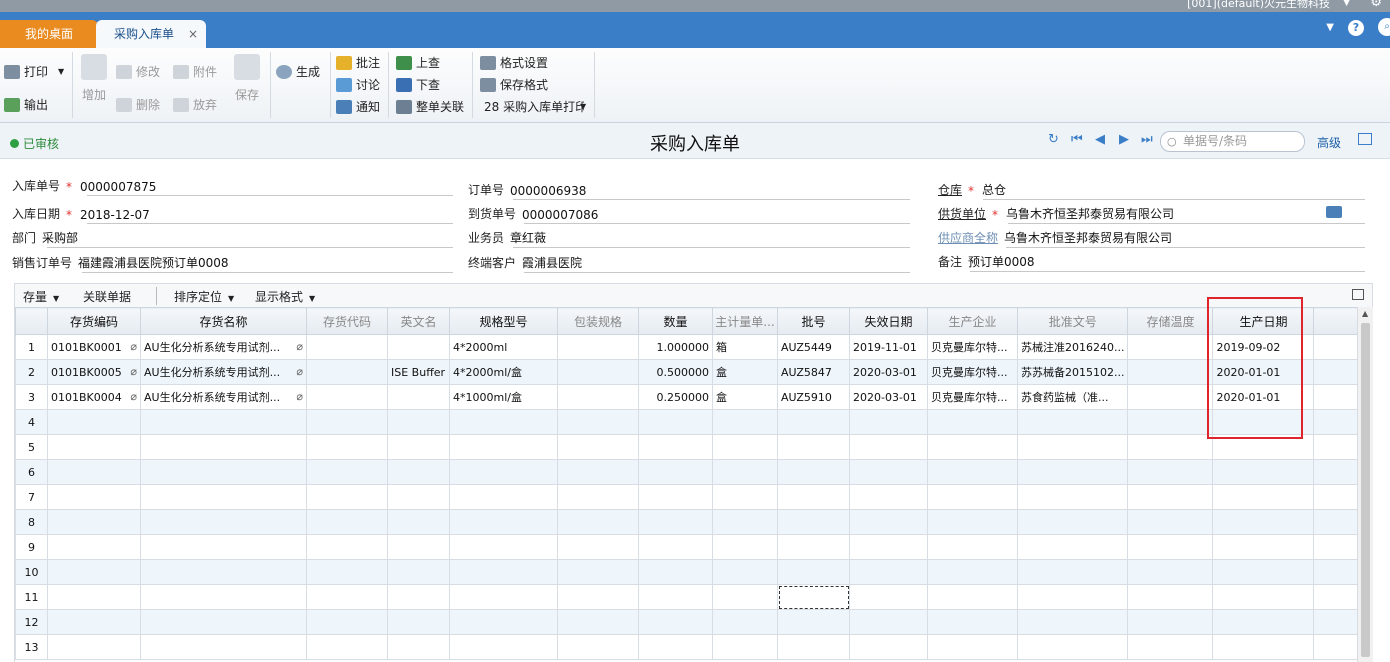 This screenshot has width=1390, height=662. I want to click on doc-link-button: 整单关联, so click(430, 106).